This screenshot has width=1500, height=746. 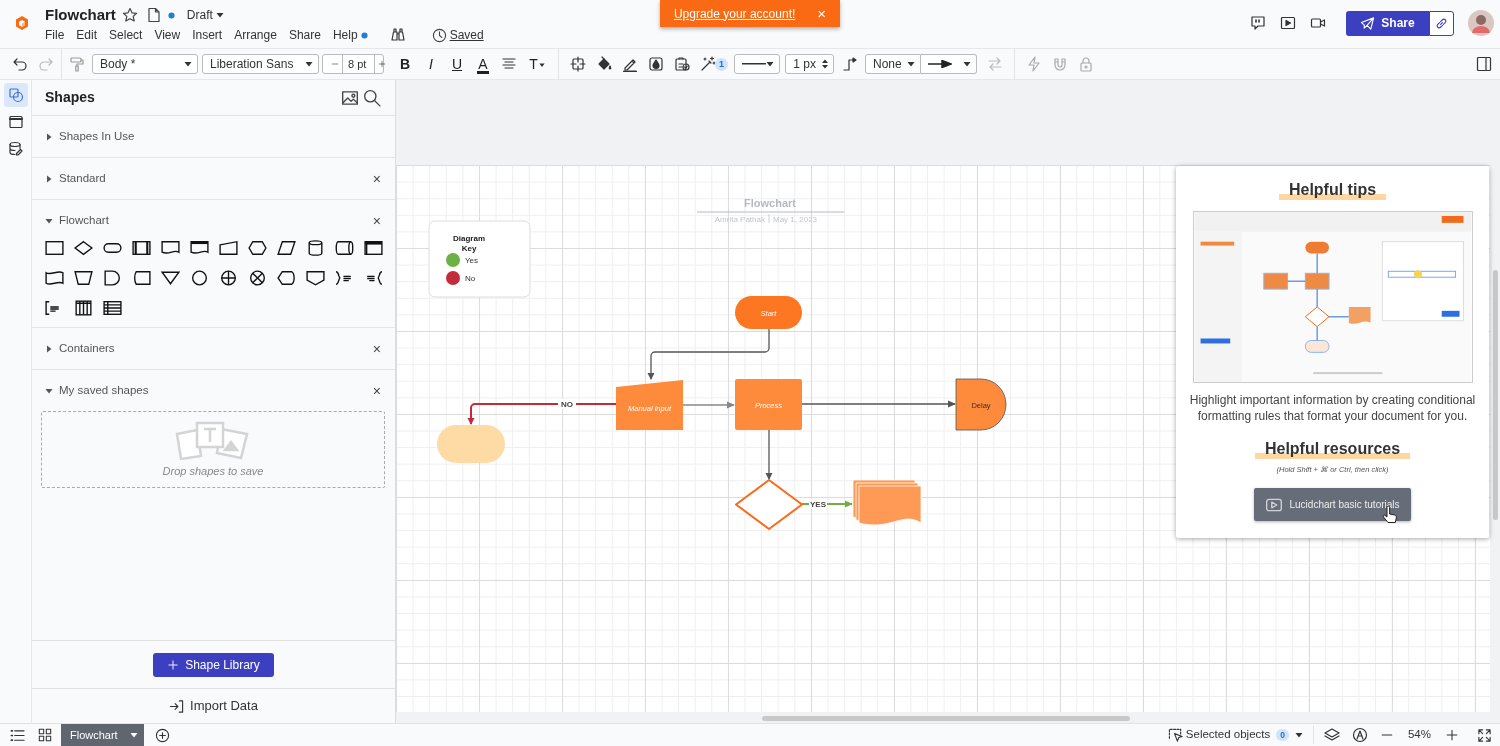 What do you see at coordinates (87, 35) in the screenshot?
I see `menu-item: Edit` at bounding box center [87, 35].